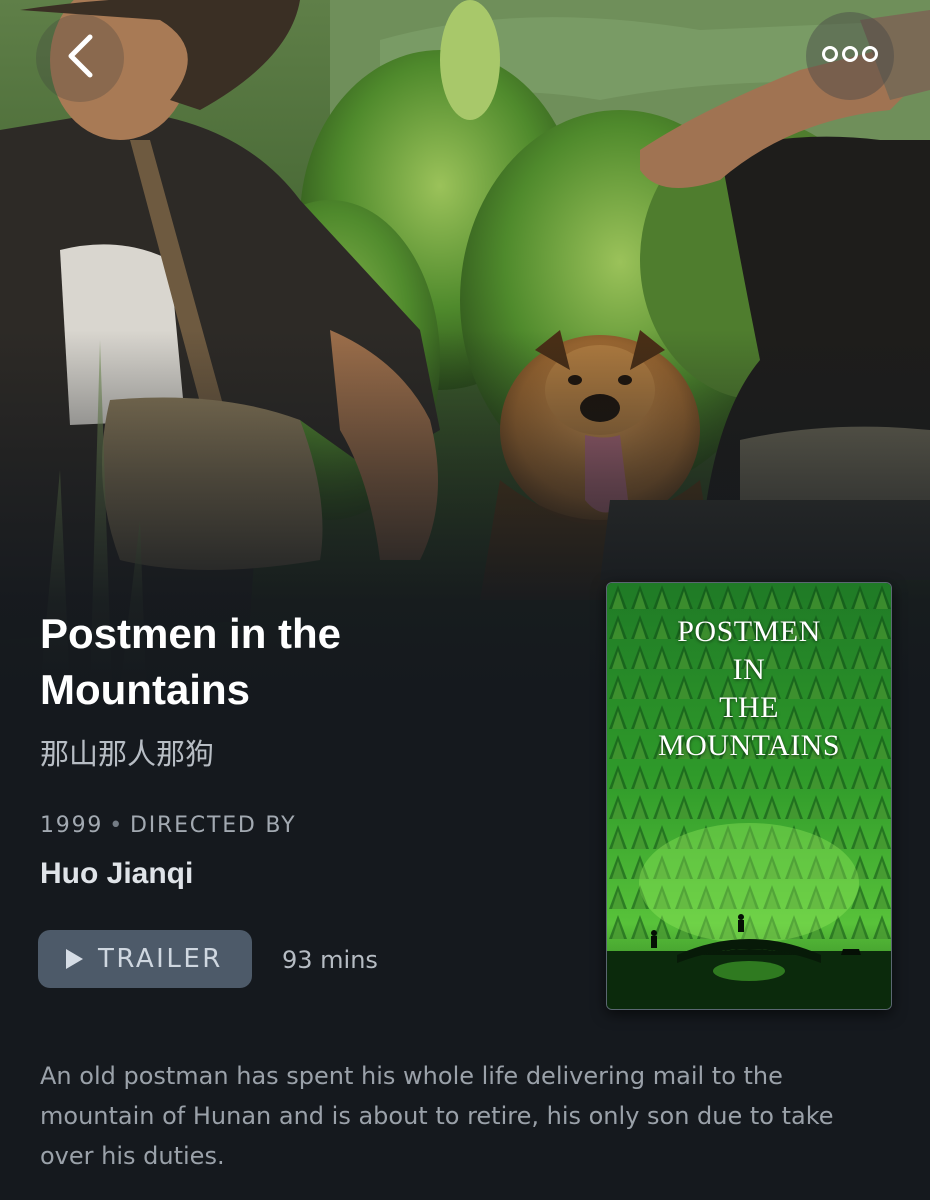 The width and height of the screenshot is (930, 1200). What do you see at coordinates (749, 631) in the screenshot?
I see `poster-title-line: POSTMEN` at bounding box center [749, 631].